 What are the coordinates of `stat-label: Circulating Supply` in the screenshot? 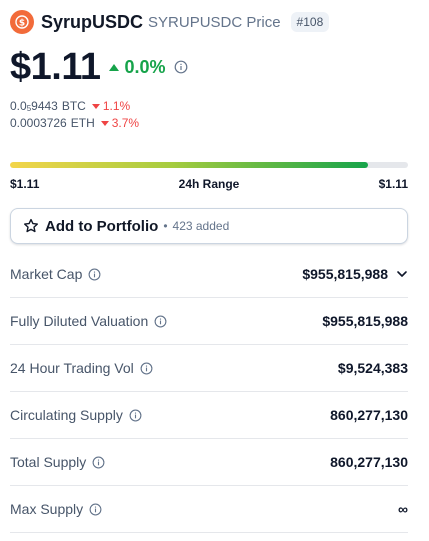 It's located at (66, 415).